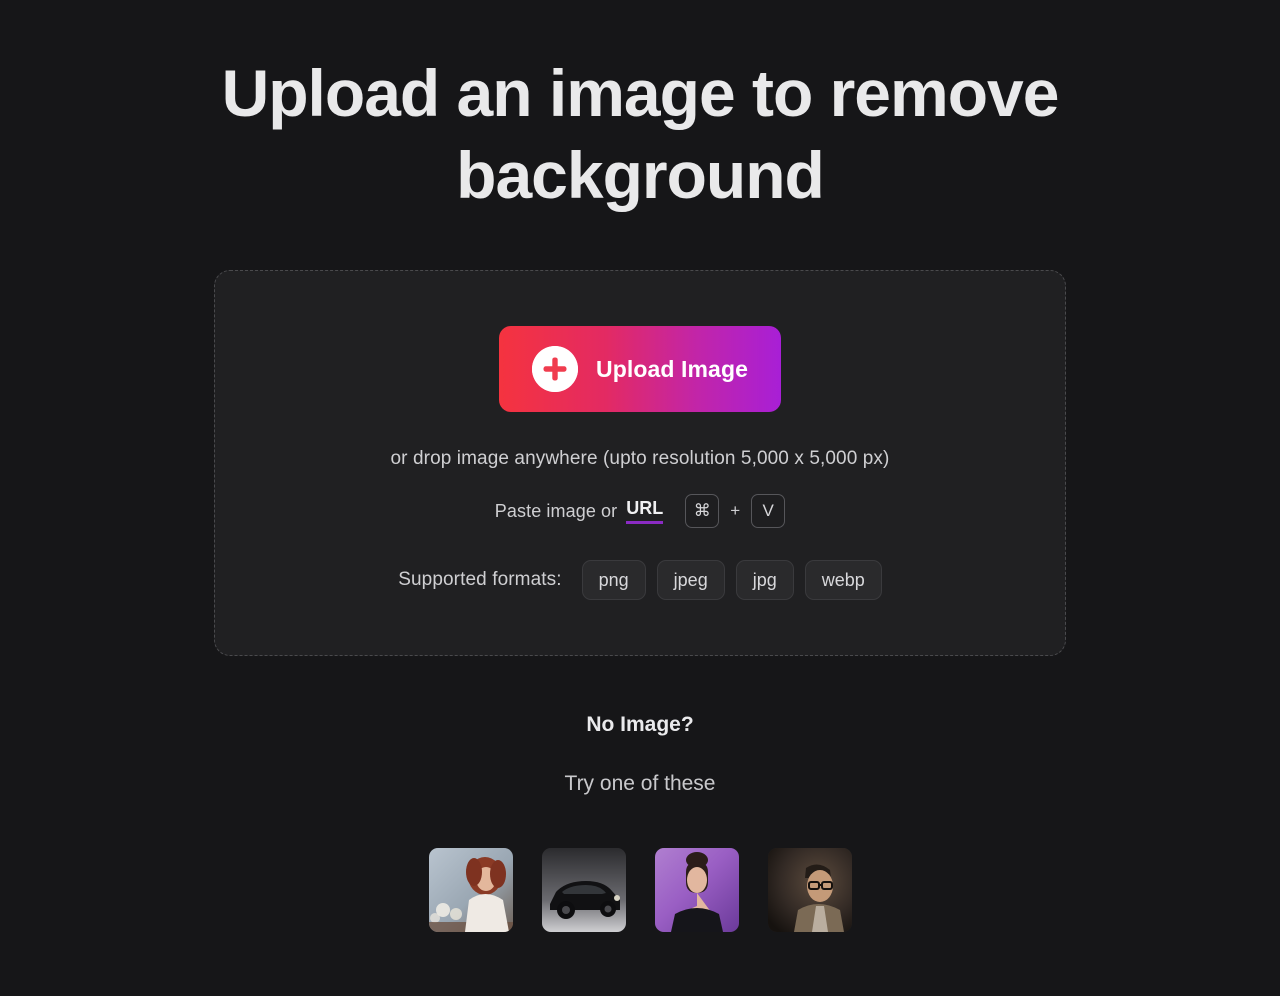 This screenshot has width=1280, height=996. Describe the element at coordinates (470, 890) in the screenshot. I see `sample-woman-red-hair-bokeh` at that location.